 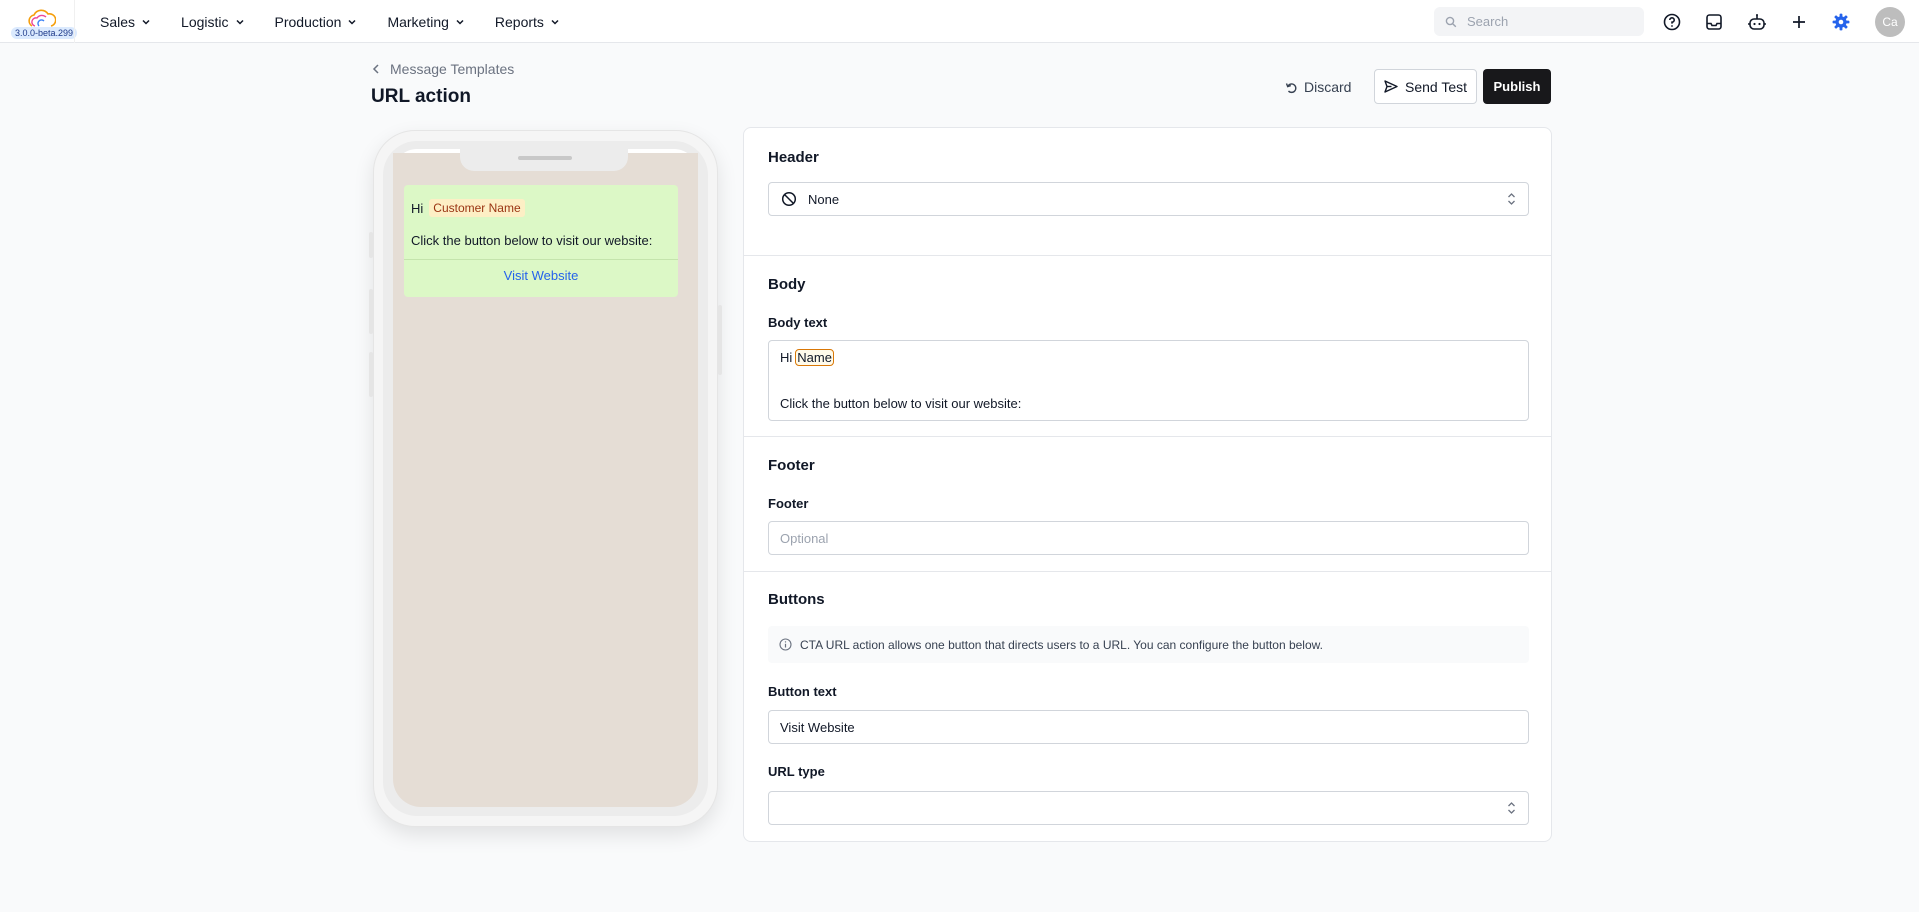 What do you see at coordinates (541, 275) in the screenshot?
I see `bubble-cta-button: Visit Website` at bounding box center [541, 275].